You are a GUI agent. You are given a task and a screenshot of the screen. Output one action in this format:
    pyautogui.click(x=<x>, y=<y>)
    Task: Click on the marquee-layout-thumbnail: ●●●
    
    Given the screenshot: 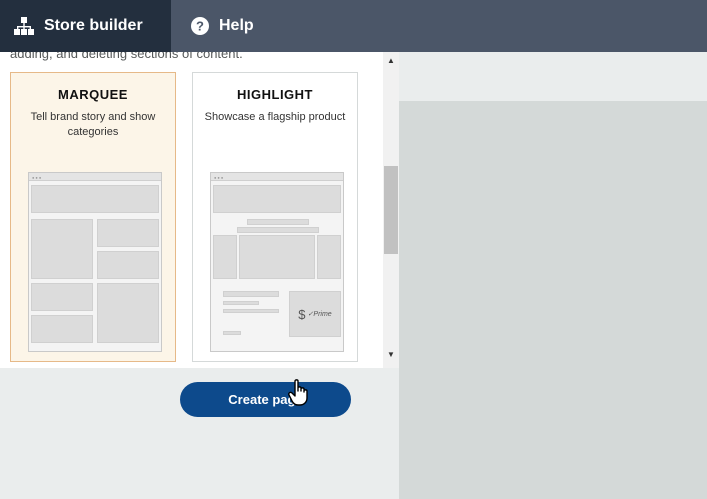 What is the action you would take?
    pyautogui.click(x=95, y=262)
    